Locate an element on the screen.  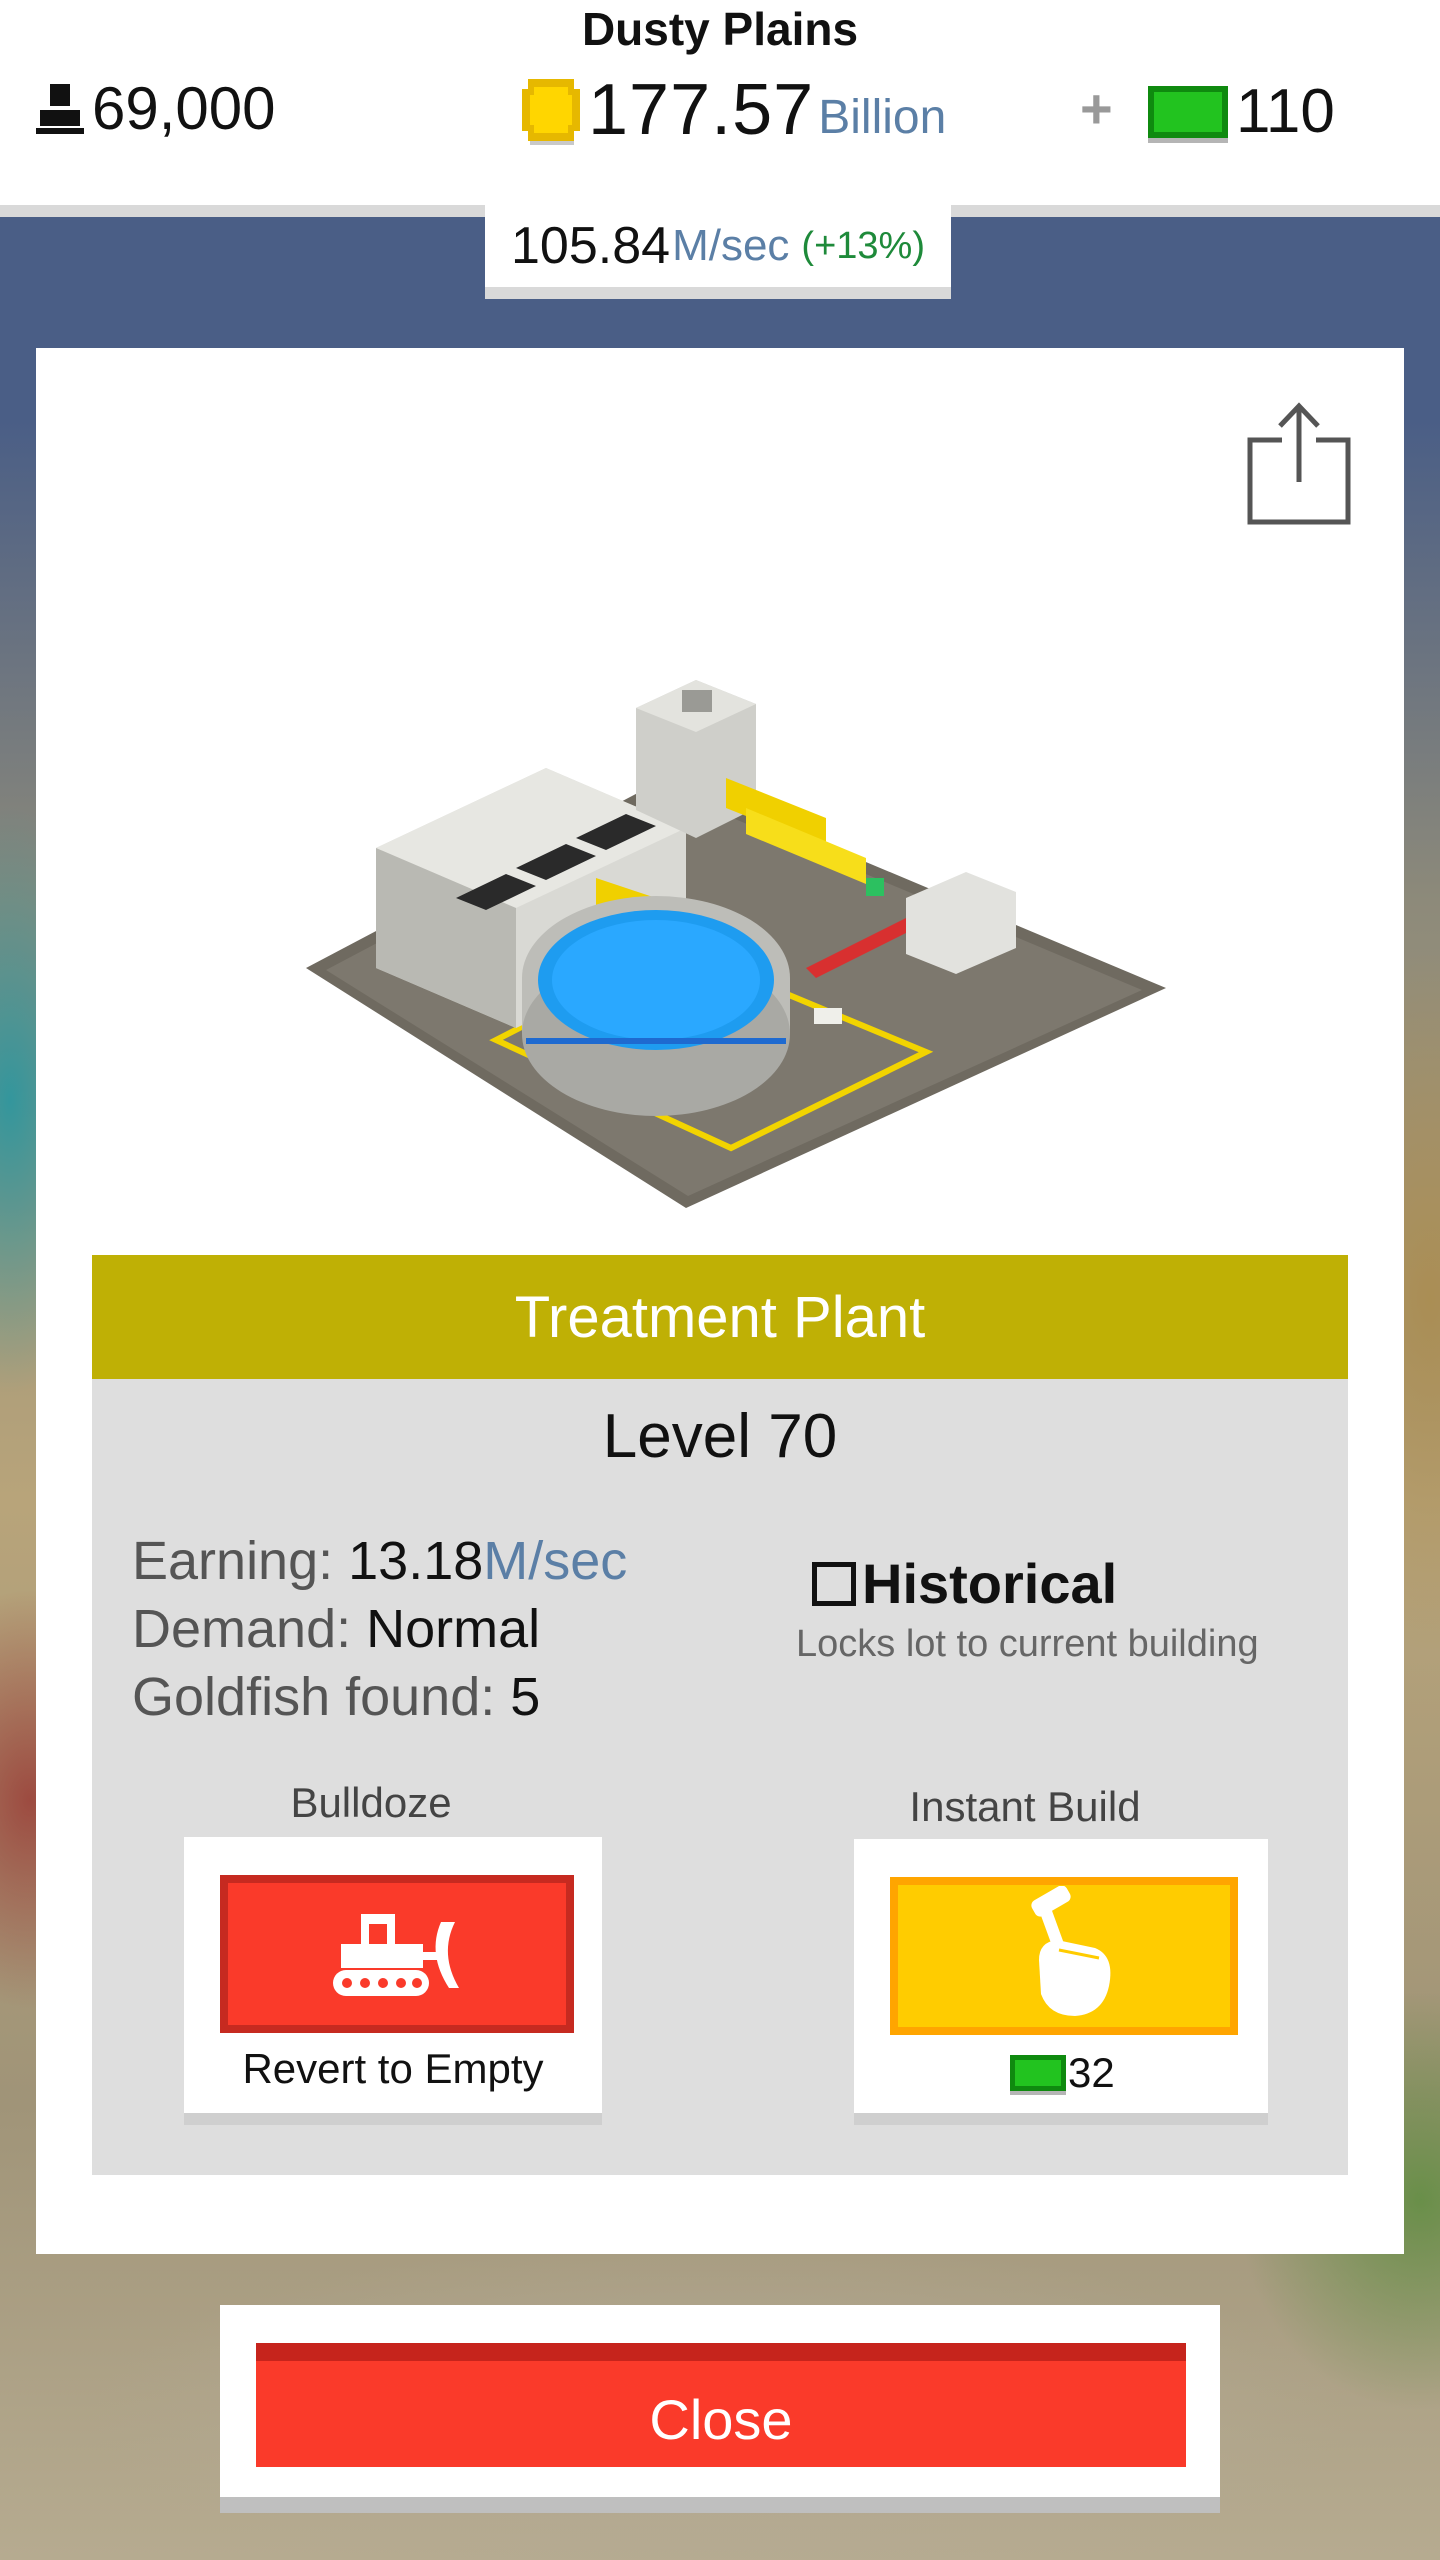
earning-row: Earning: 13.18M/sec is located at coordinates (379, 1561).